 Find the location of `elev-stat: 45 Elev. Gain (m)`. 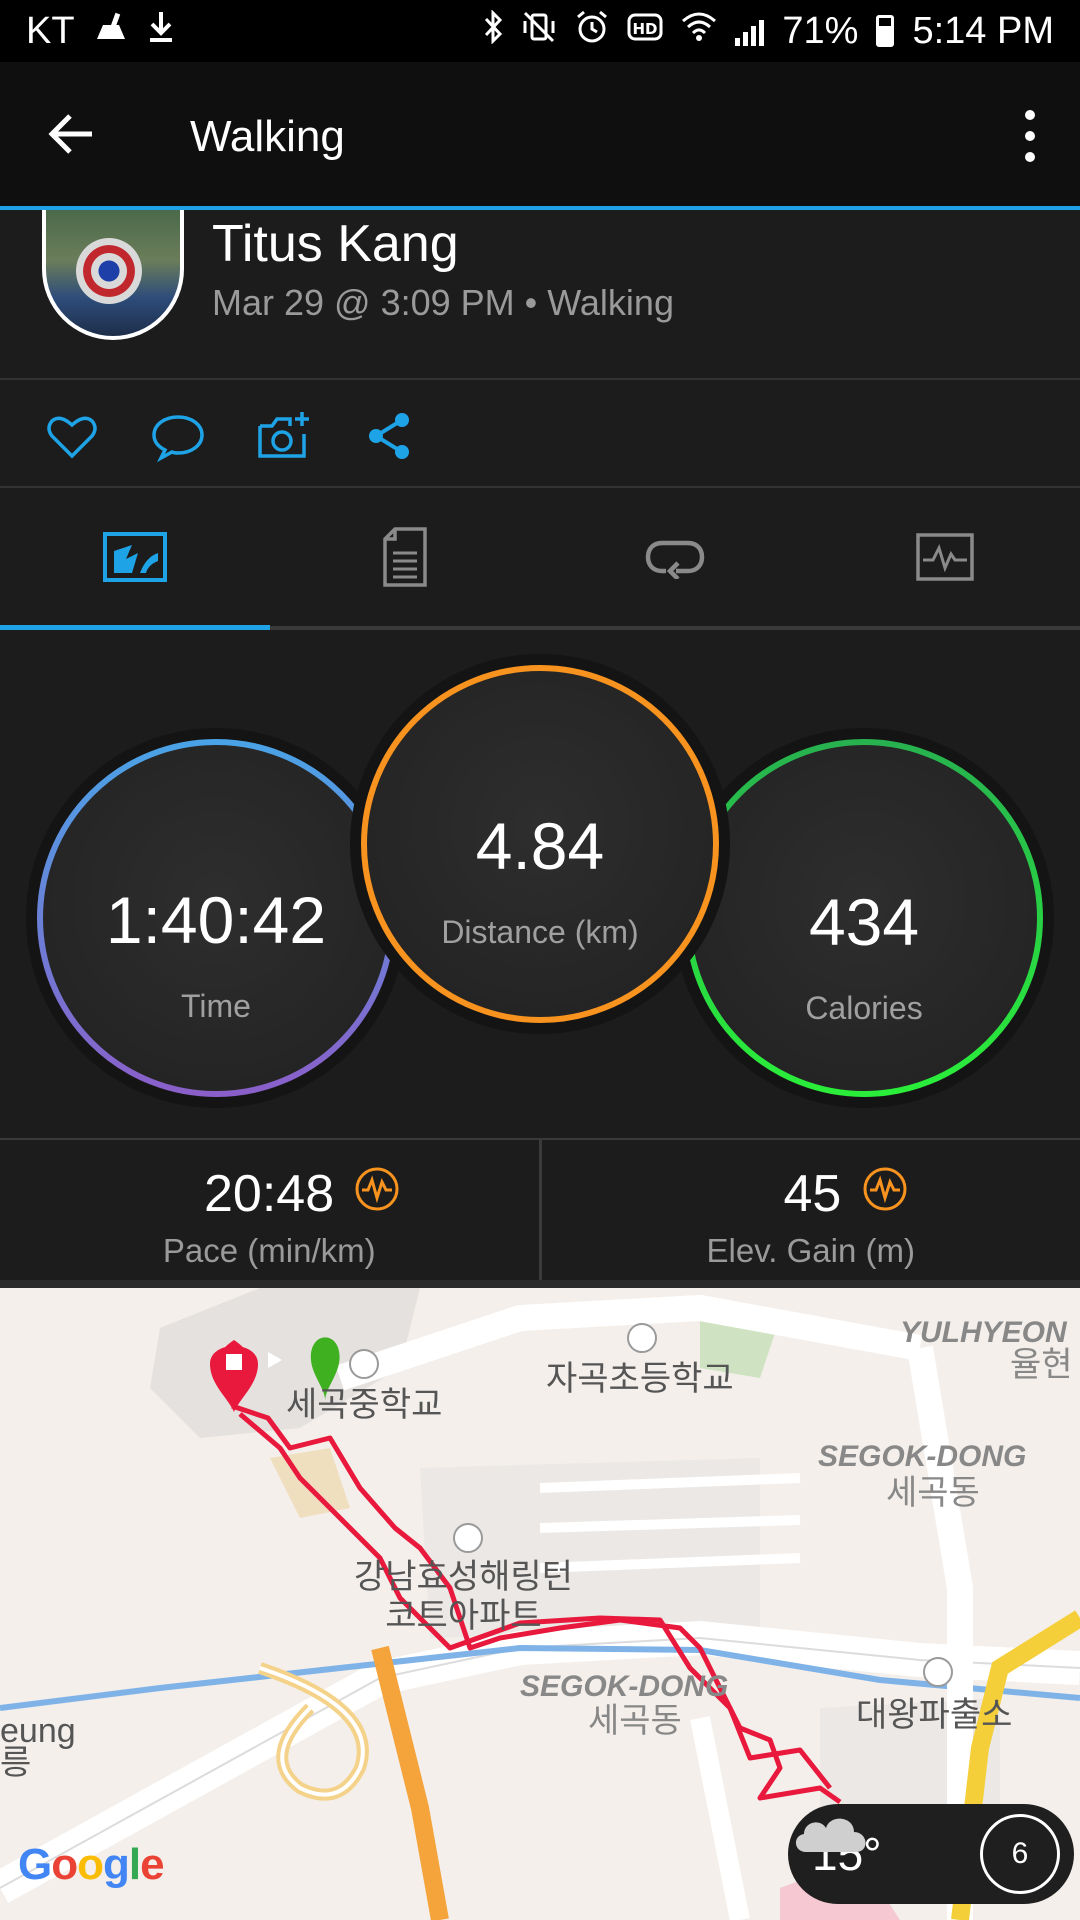

elev-stat: 45 Elev. Gain (m) is located at coordinates (809, 1210).